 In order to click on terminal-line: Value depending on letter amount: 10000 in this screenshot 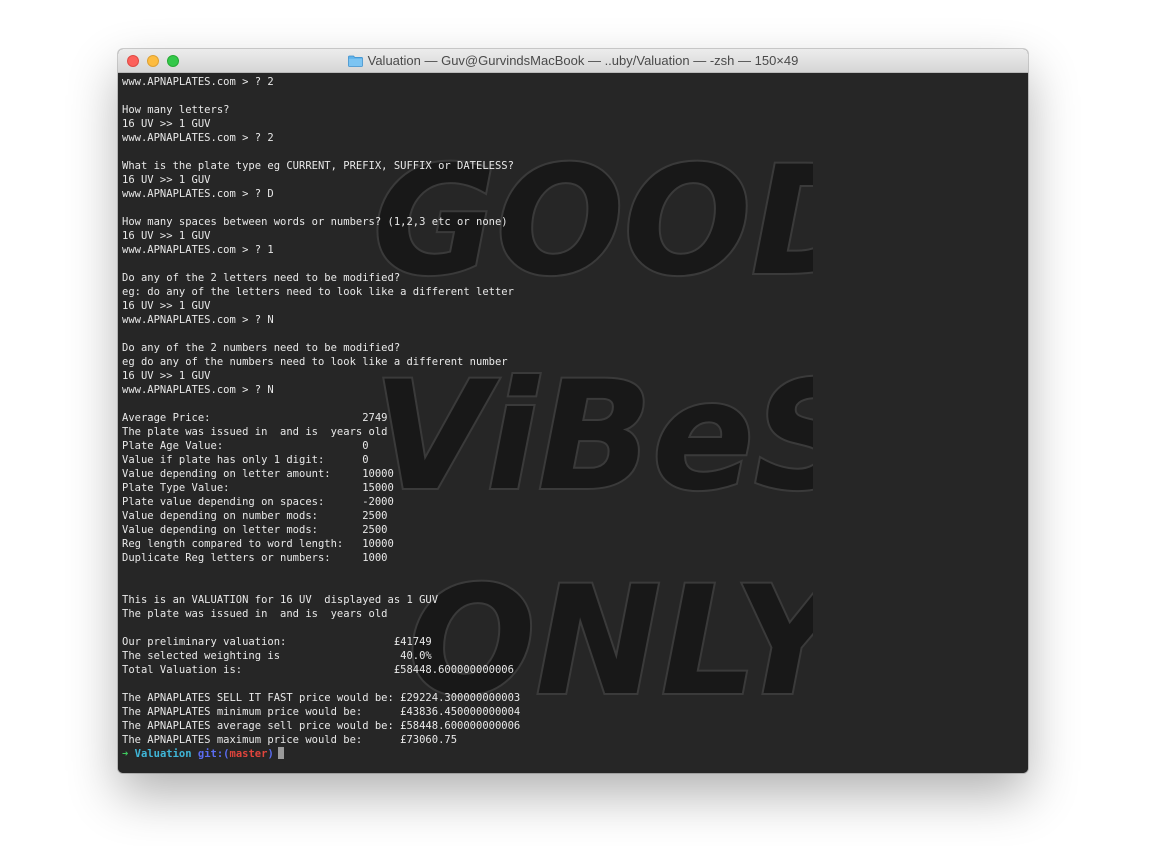, I will do `click(258, 474)`.